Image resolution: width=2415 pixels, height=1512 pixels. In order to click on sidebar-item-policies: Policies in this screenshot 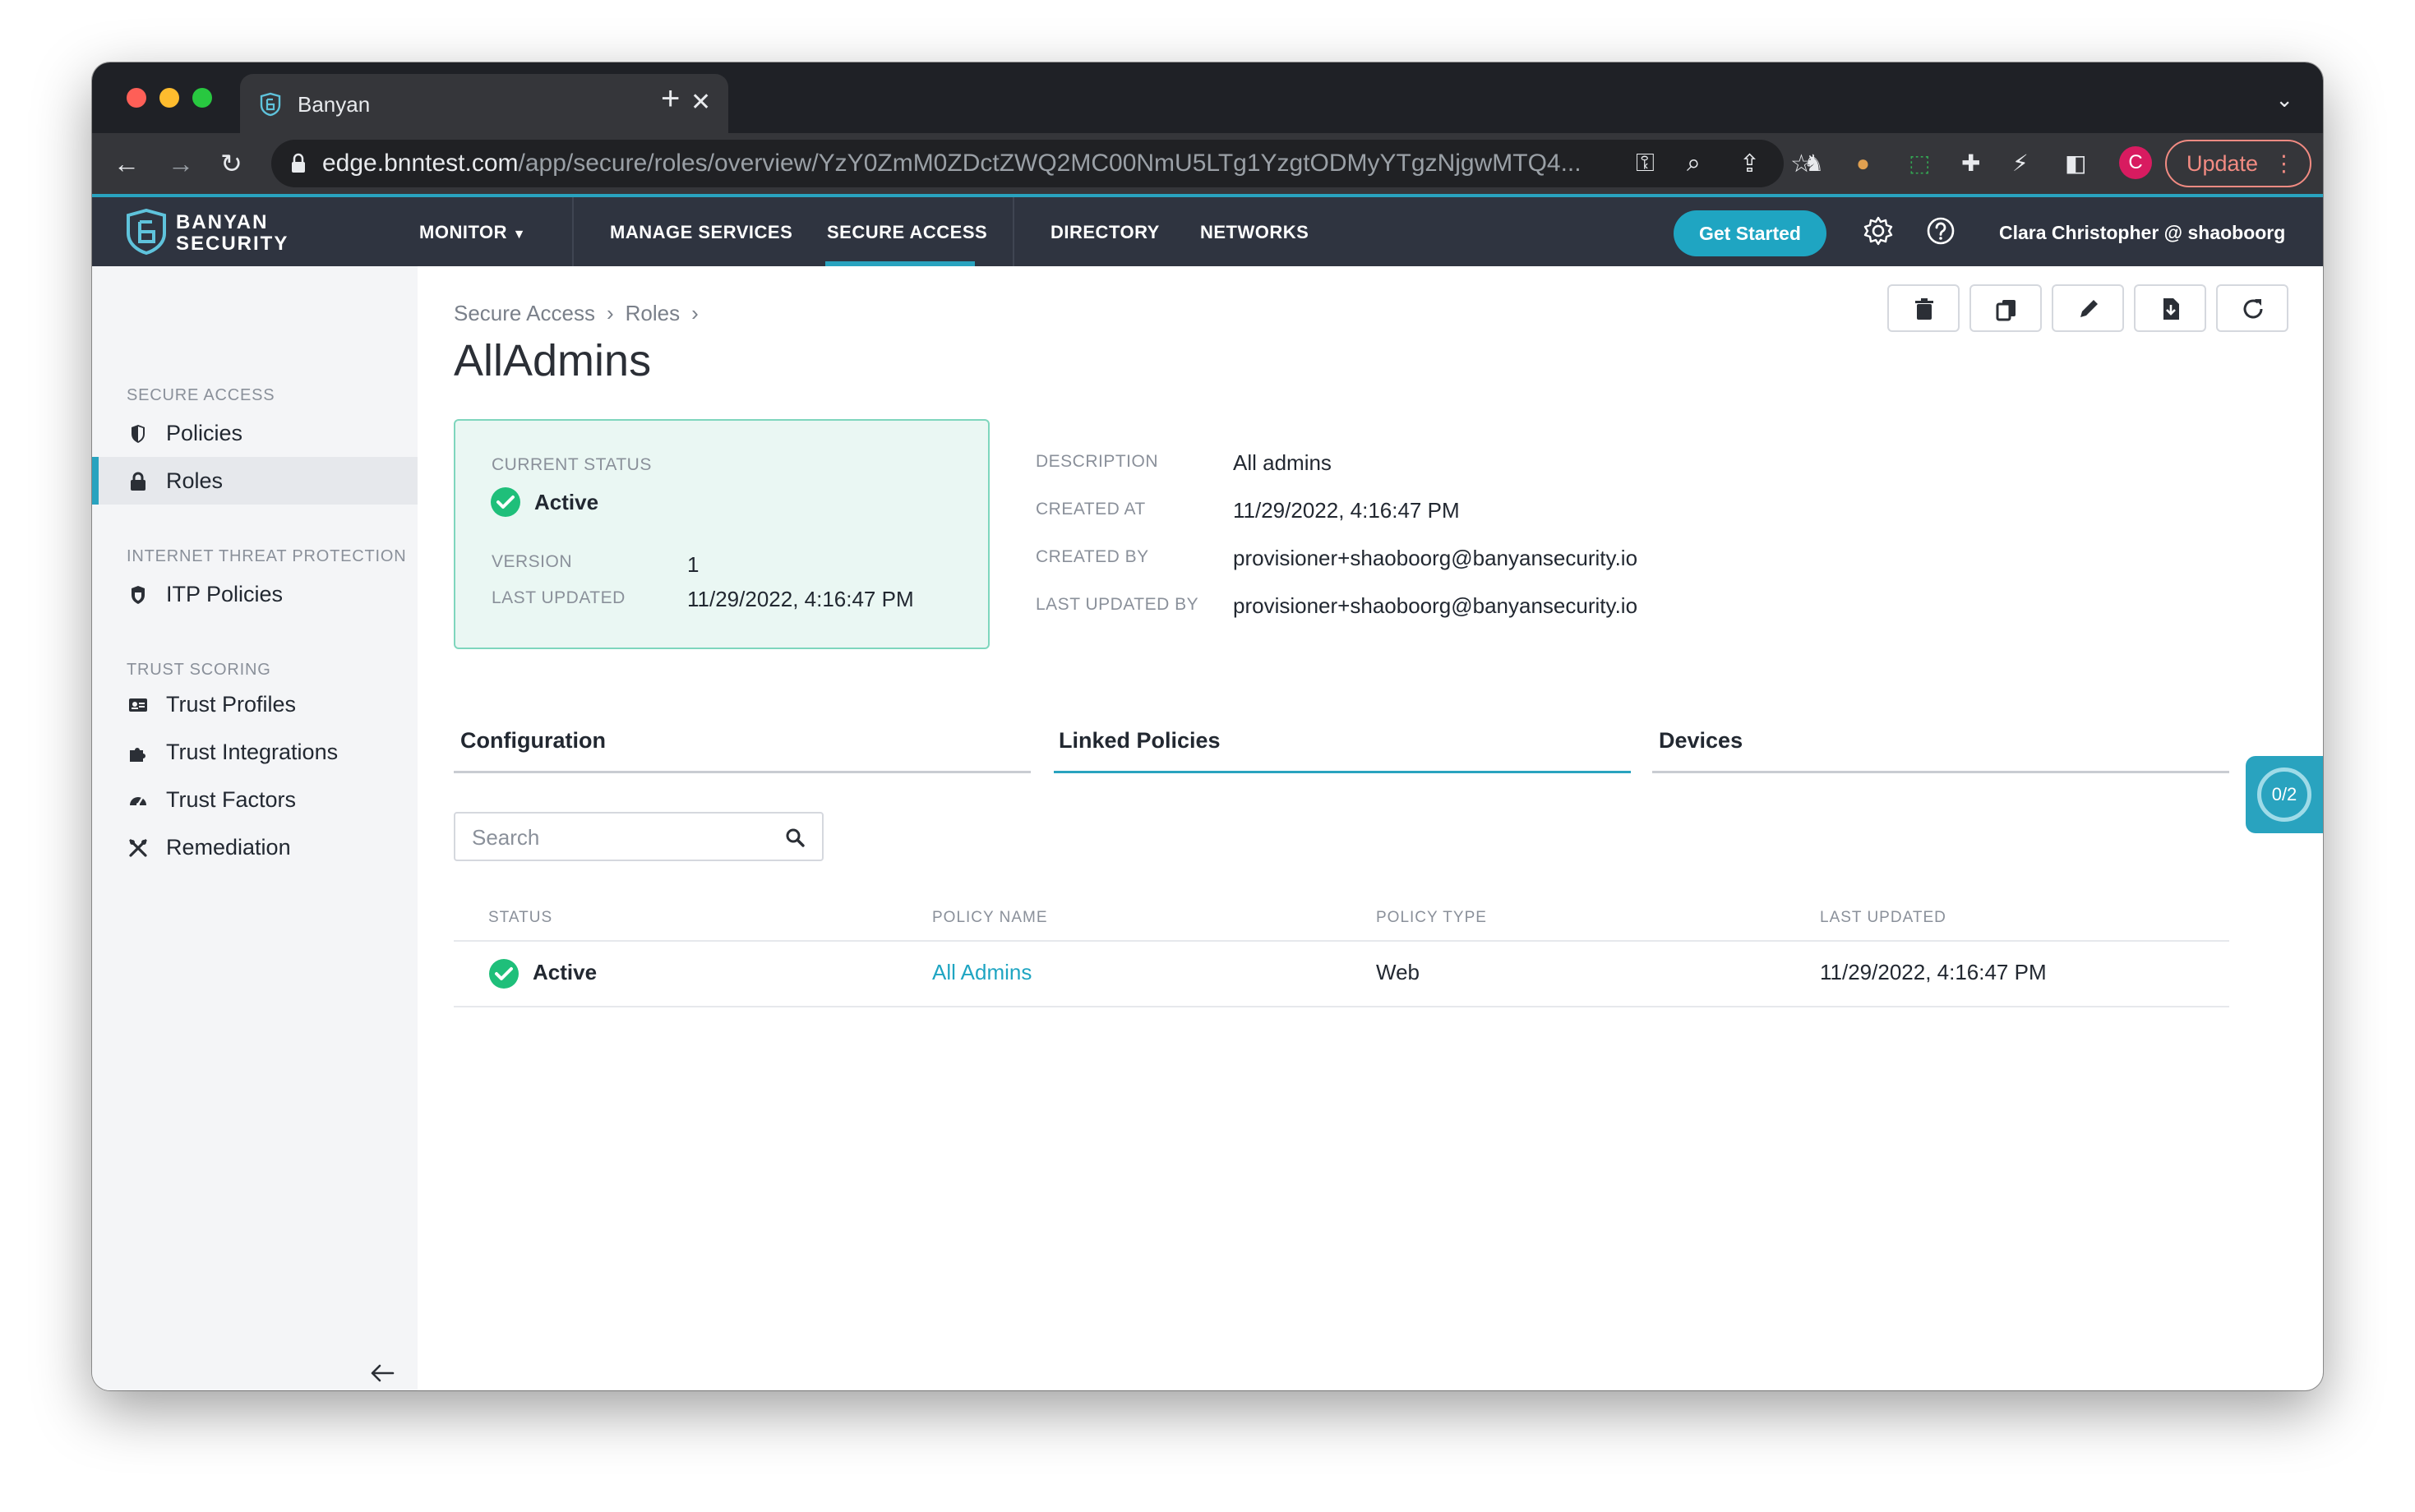, I will do `click(255, 433)`.